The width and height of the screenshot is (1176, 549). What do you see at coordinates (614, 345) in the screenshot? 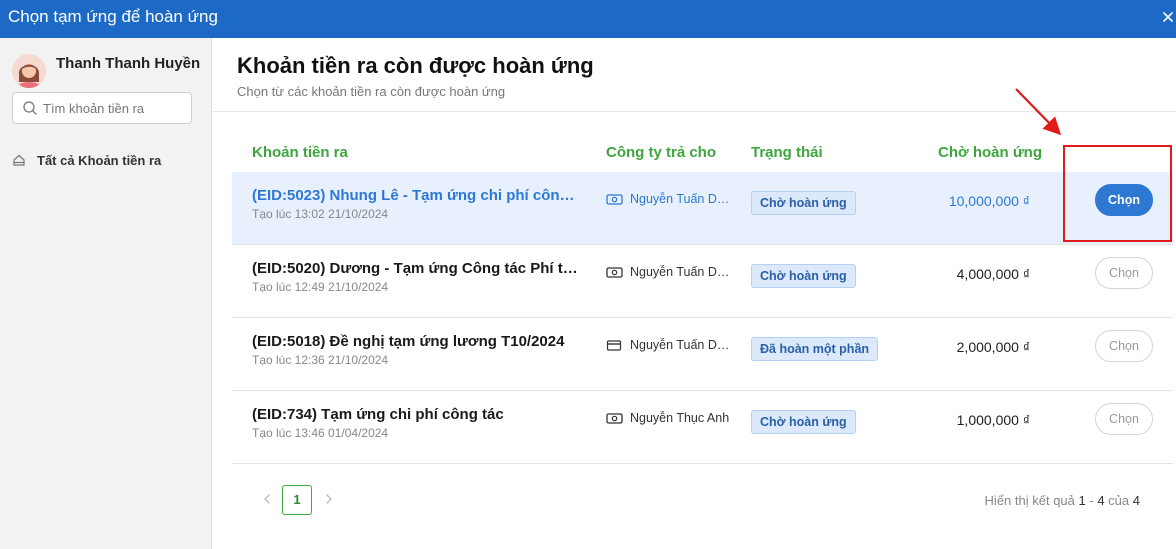
I see `card-icon` at bounding box center [614, 345].